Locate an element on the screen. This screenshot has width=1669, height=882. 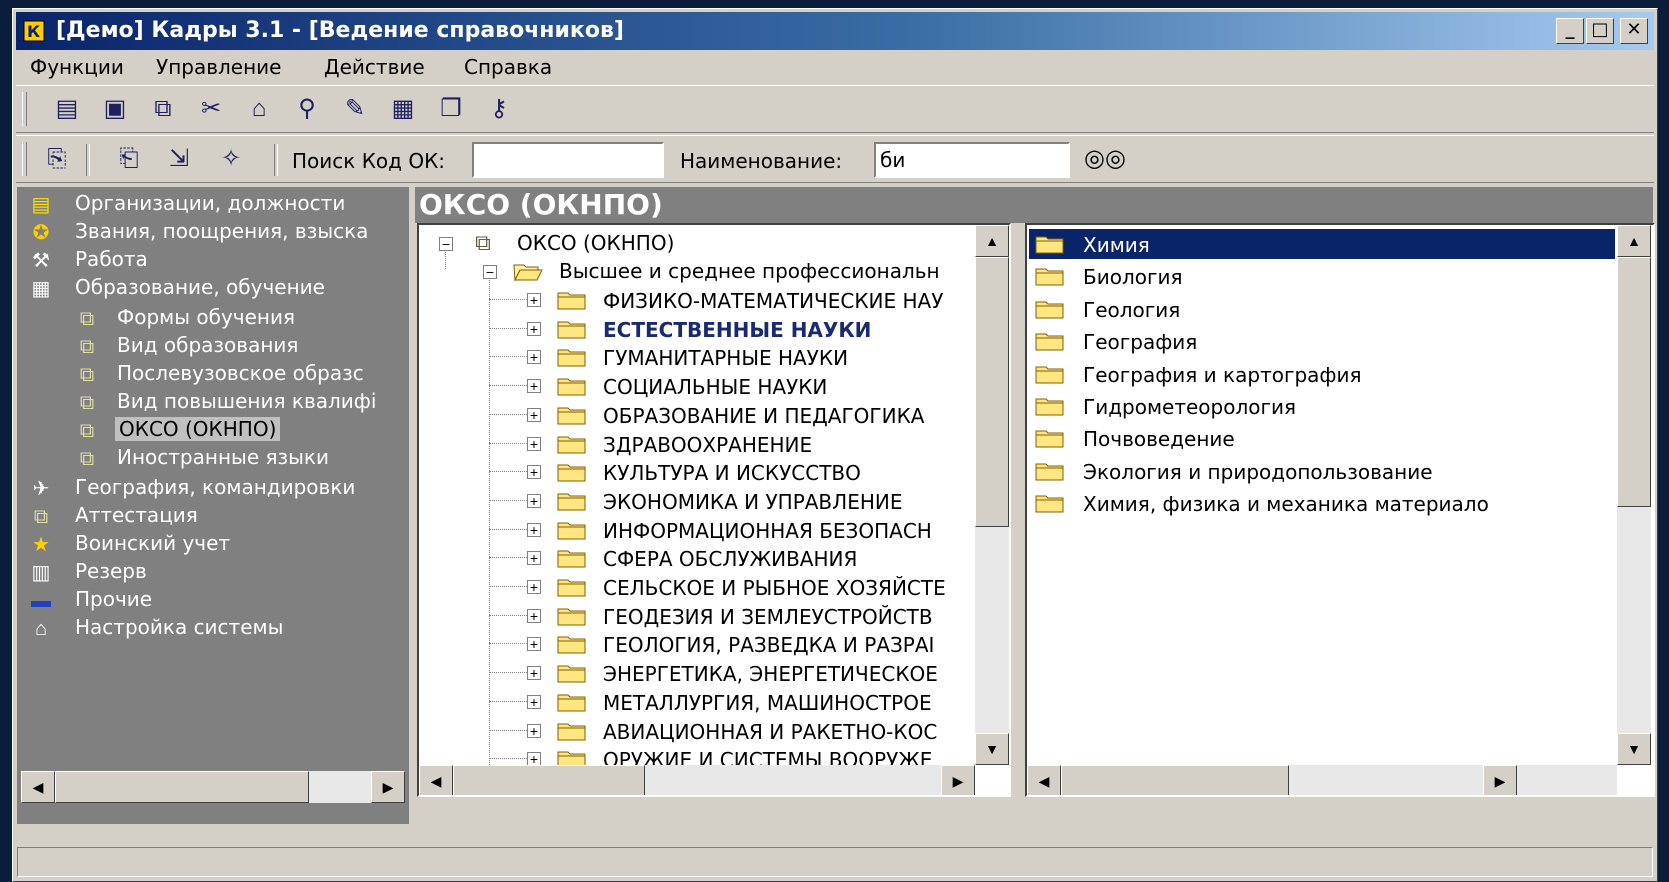
menu-action: Действие is located at coordinates (374, 67).